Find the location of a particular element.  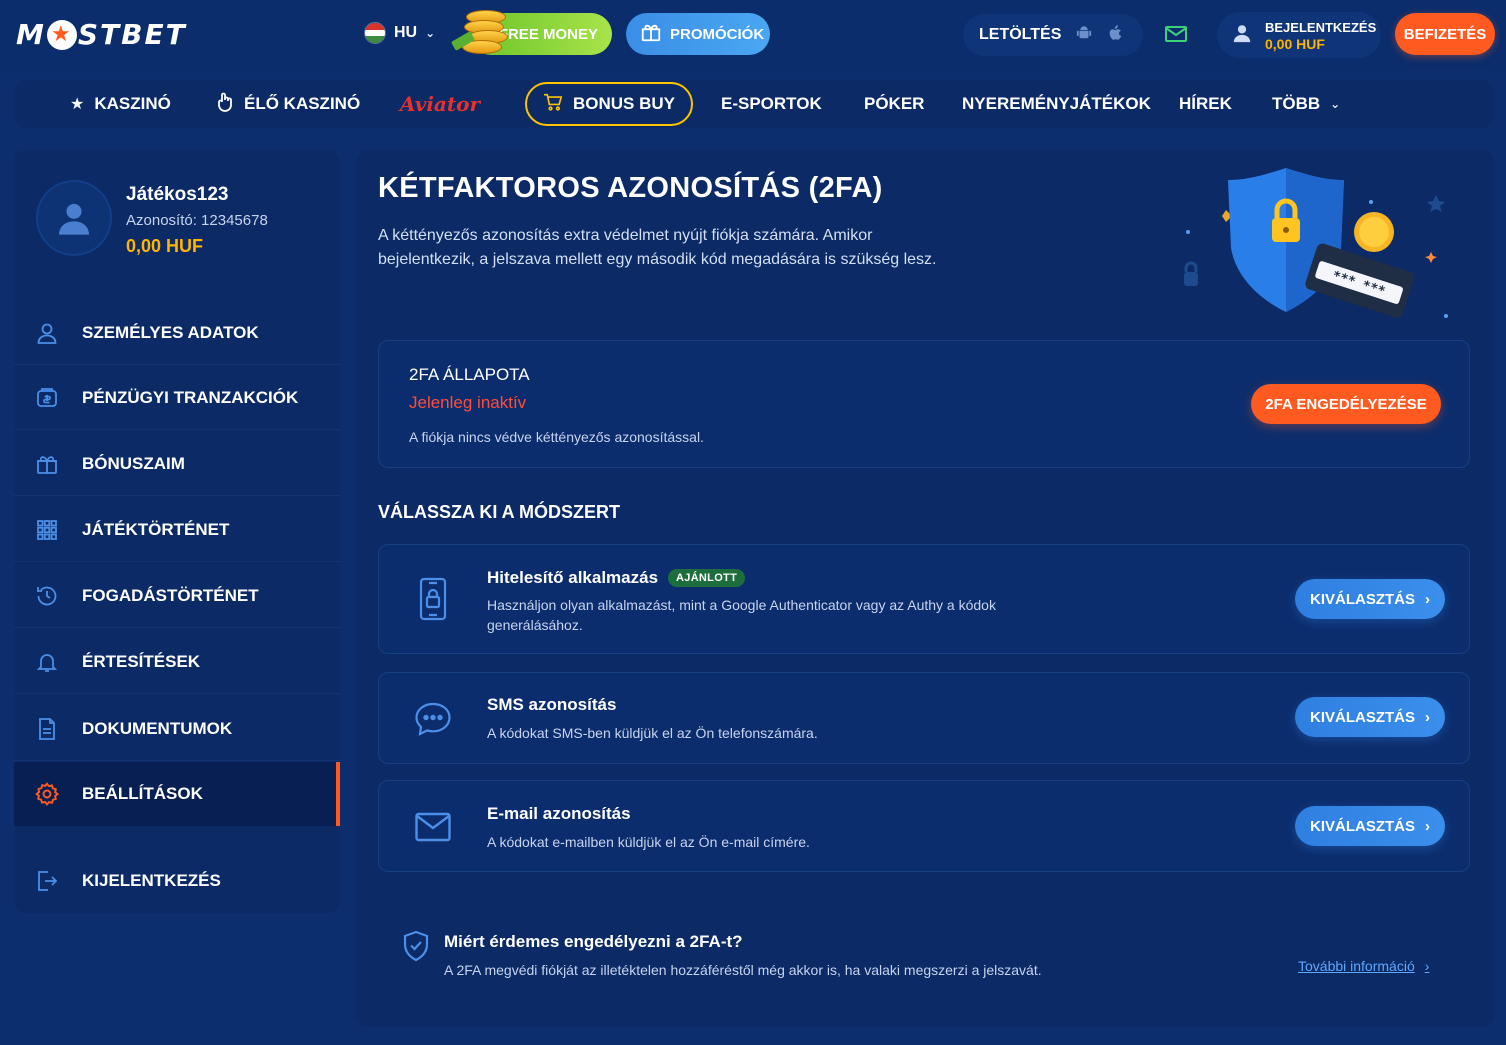

nav-casino: ★ KASZINÓ is located at coordinates (120, 104).